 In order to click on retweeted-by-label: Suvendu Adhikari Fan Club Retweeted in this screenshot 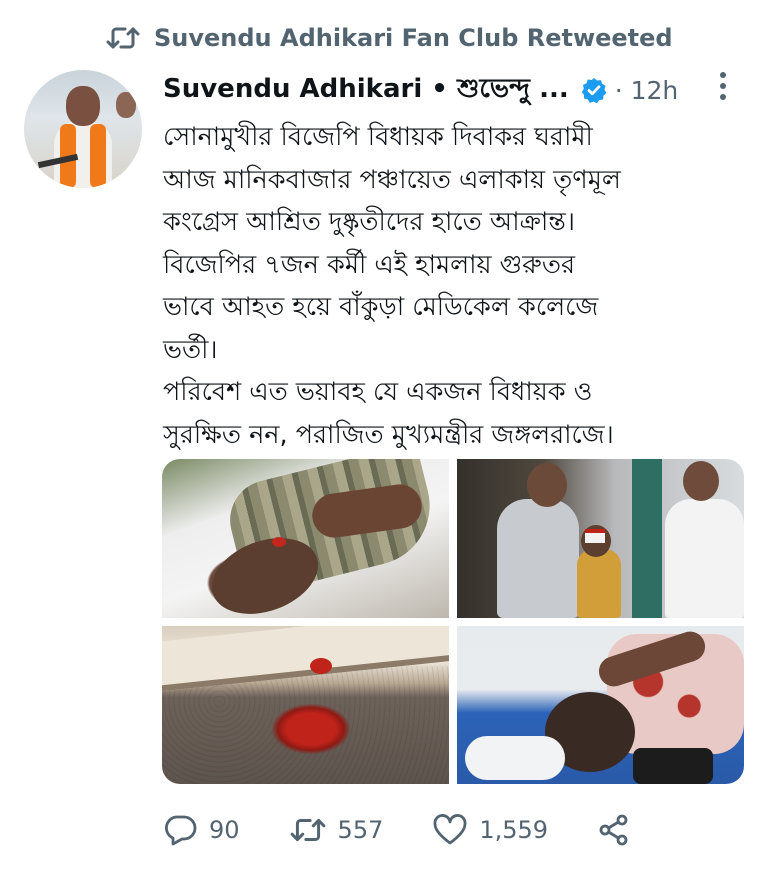, I will do `click(413, 38)`.